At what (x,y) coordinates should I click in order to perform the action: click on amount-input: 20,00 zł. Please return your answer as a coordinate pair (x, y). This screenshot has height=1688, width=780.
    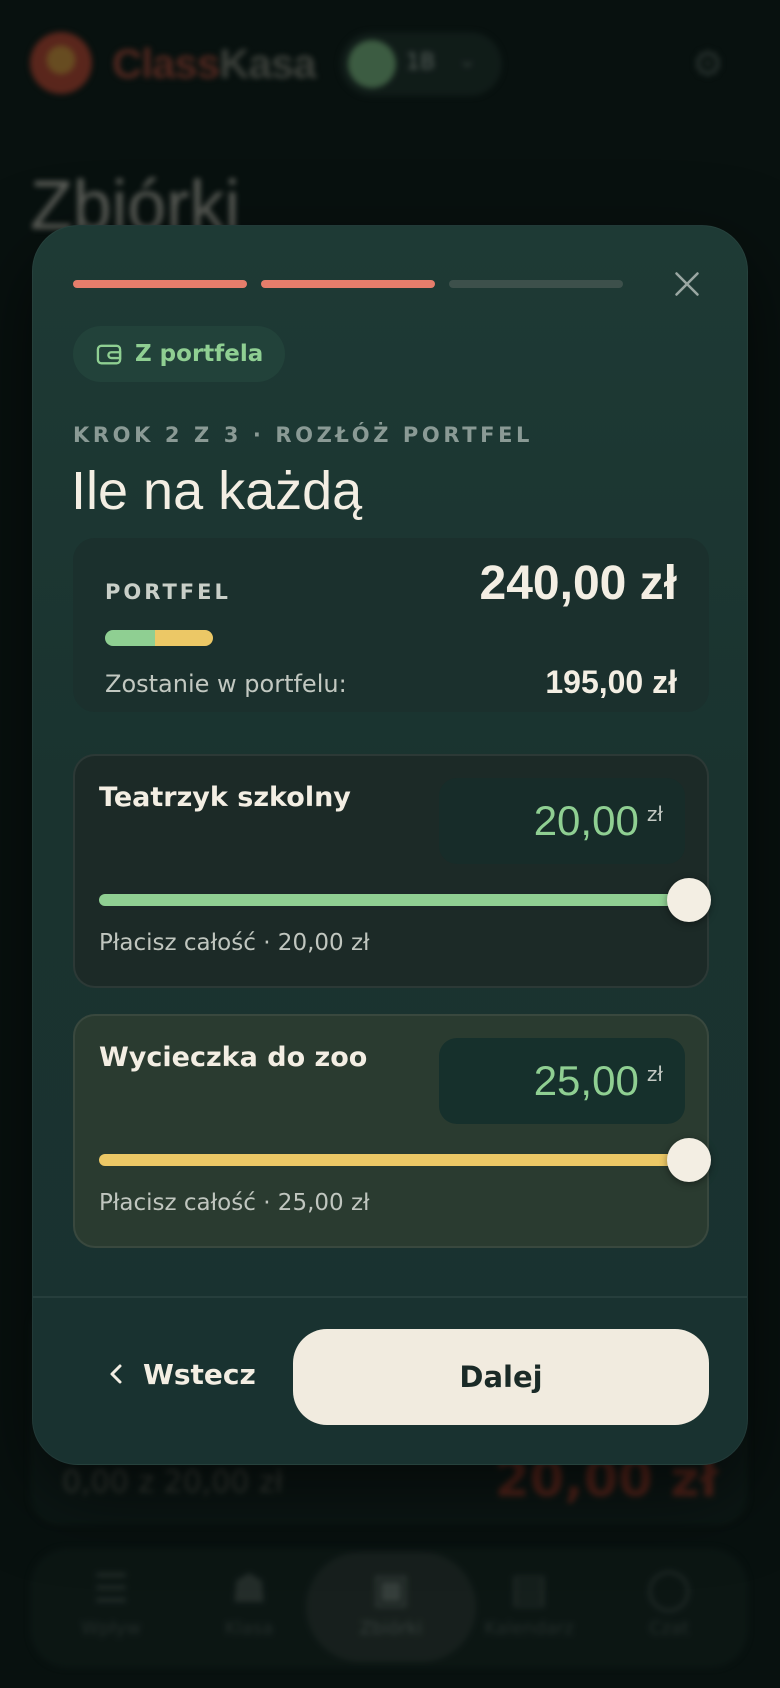
    Looking at the image, I should click on (562, 821).